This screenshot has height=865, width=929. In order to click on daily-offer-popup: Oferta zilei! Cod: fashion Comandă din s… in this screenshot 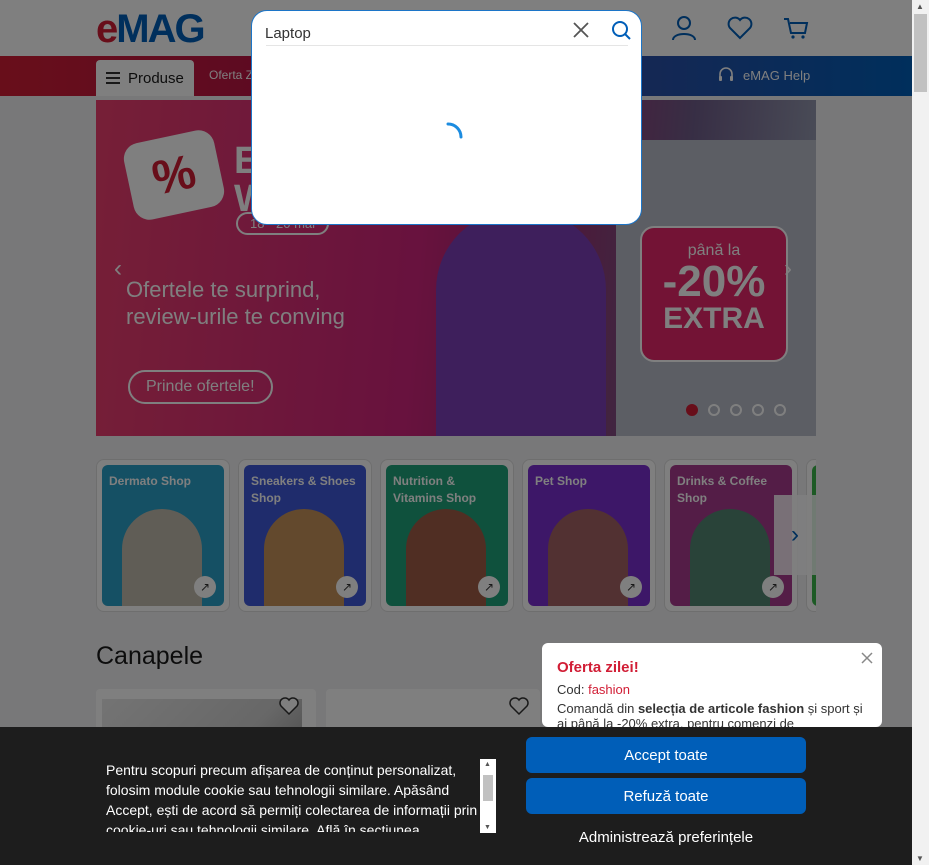, I will do `click(712, 687)`.